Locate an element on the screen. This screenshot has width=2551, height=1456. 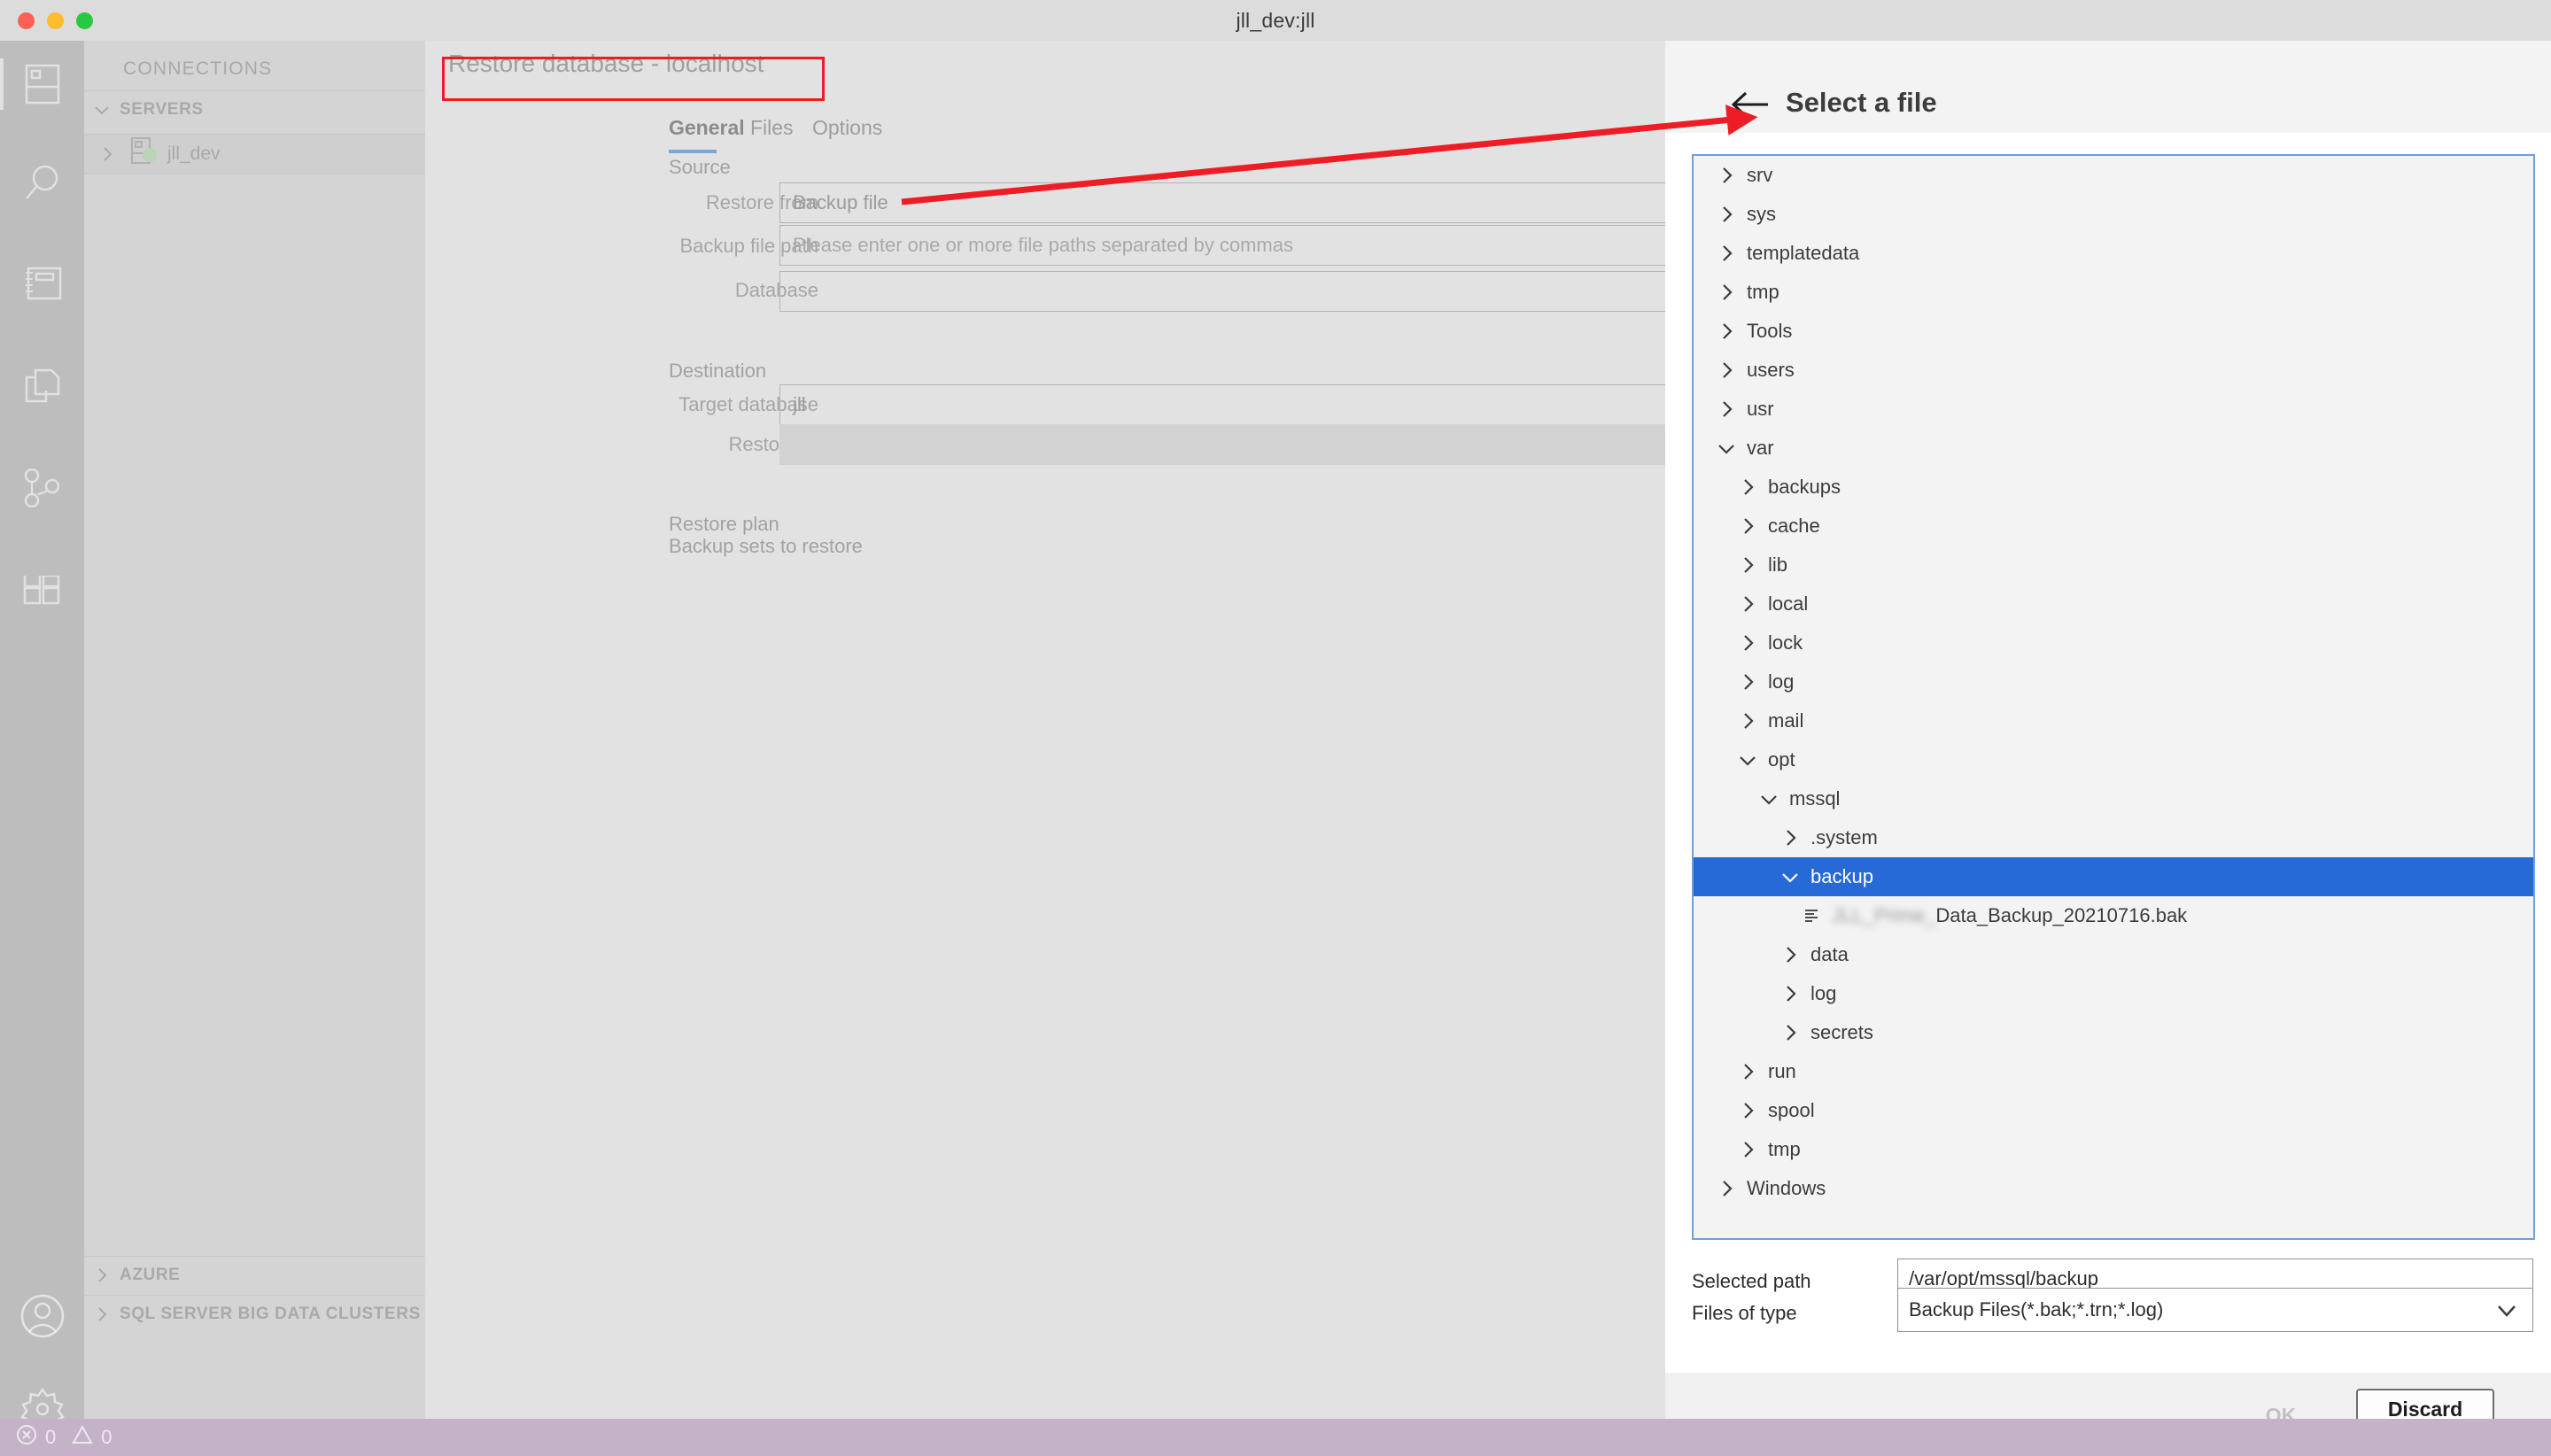
tree-item-label: run is located at coordinates (1782, 1071).